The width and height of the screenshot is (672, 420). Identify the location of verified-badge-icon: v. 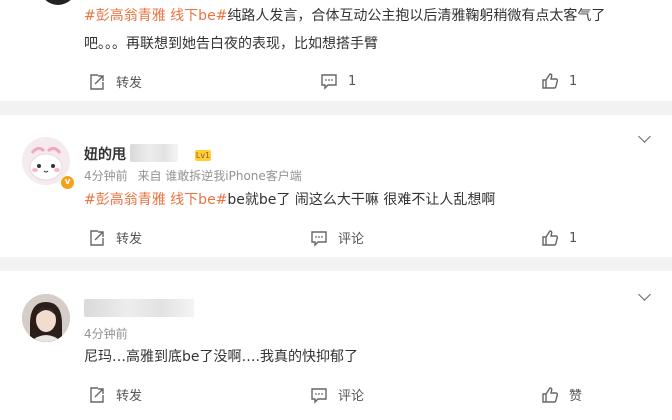
(67, 182).